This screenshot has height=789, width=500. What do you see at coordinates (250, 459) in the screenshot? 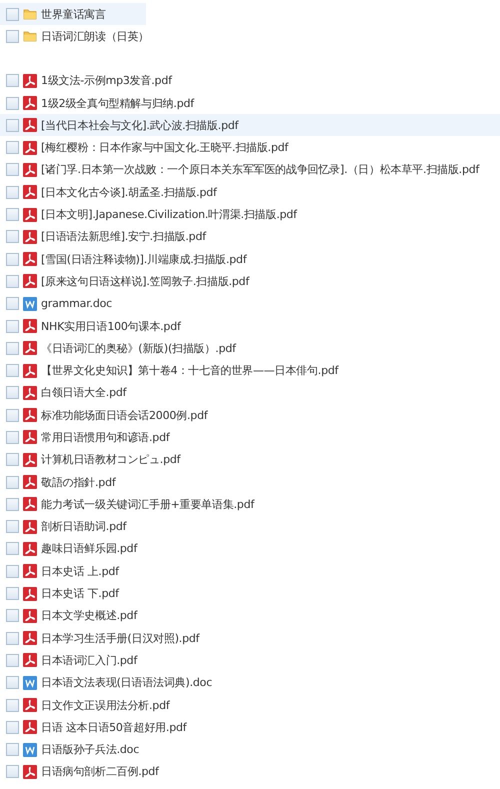
I see `file-row: 计算机日语教材コンピュ.pdf` at bounding box center [250, 459].